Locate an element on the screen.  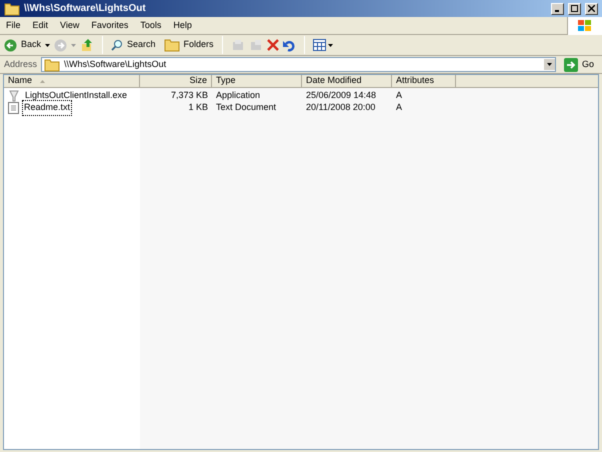
delete-icon is located at coordinates (272, 45).